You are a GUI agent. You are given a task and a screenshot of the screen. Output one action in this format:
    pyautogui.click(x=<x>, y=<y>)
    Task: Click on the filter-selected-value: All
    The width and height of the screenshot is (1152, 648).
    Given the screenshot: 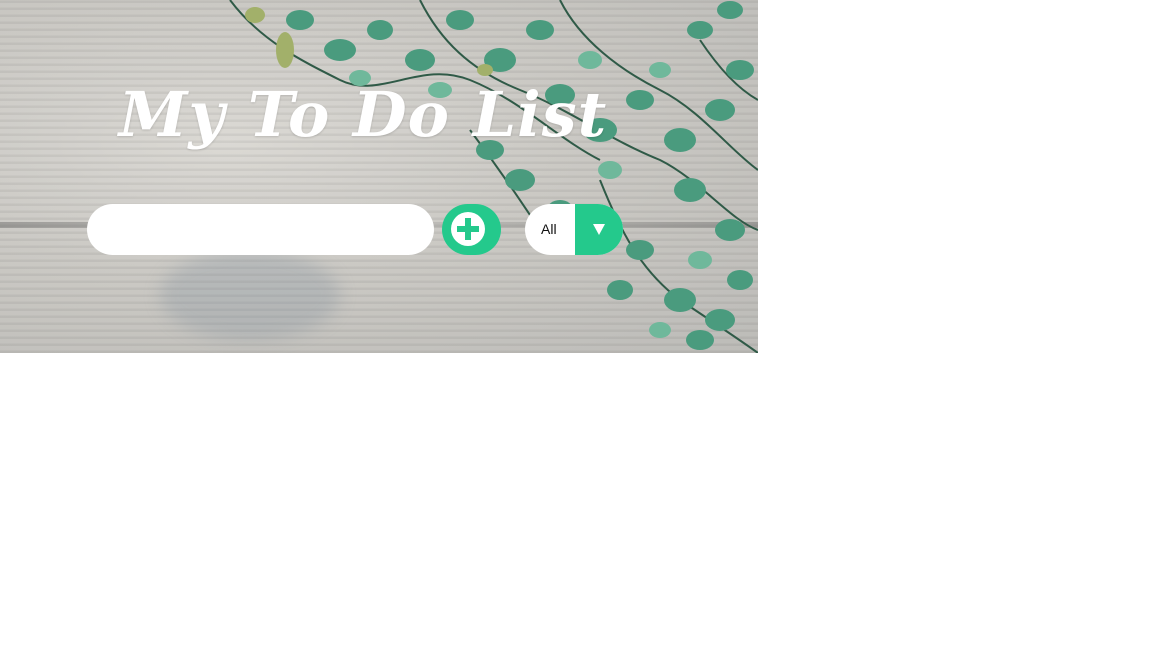 What is the action you would take?
    pyautogui.click(x=549, y=229)
    